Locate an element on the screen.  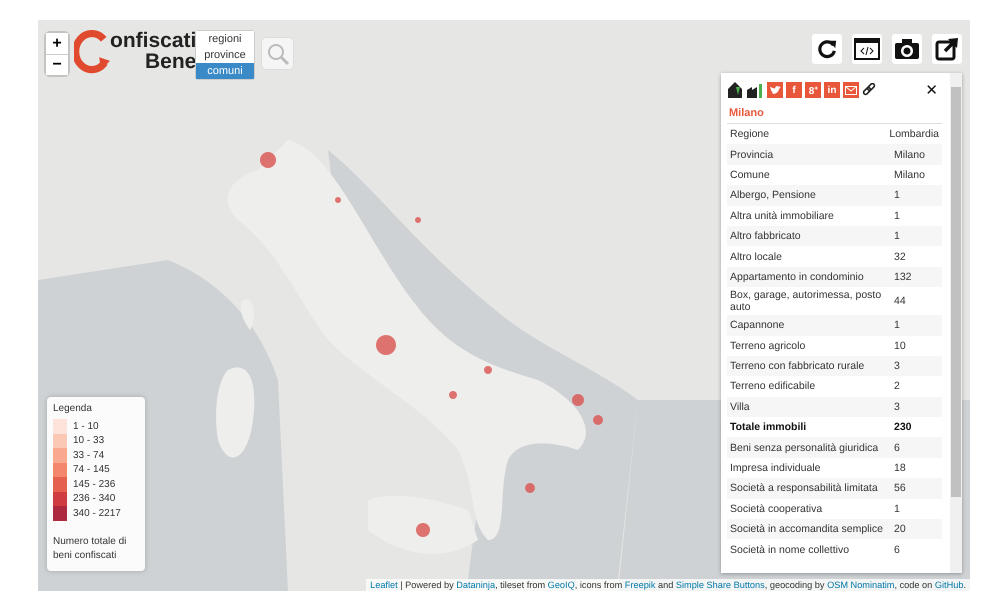
share-button: in is located at coordinates (832, 90).